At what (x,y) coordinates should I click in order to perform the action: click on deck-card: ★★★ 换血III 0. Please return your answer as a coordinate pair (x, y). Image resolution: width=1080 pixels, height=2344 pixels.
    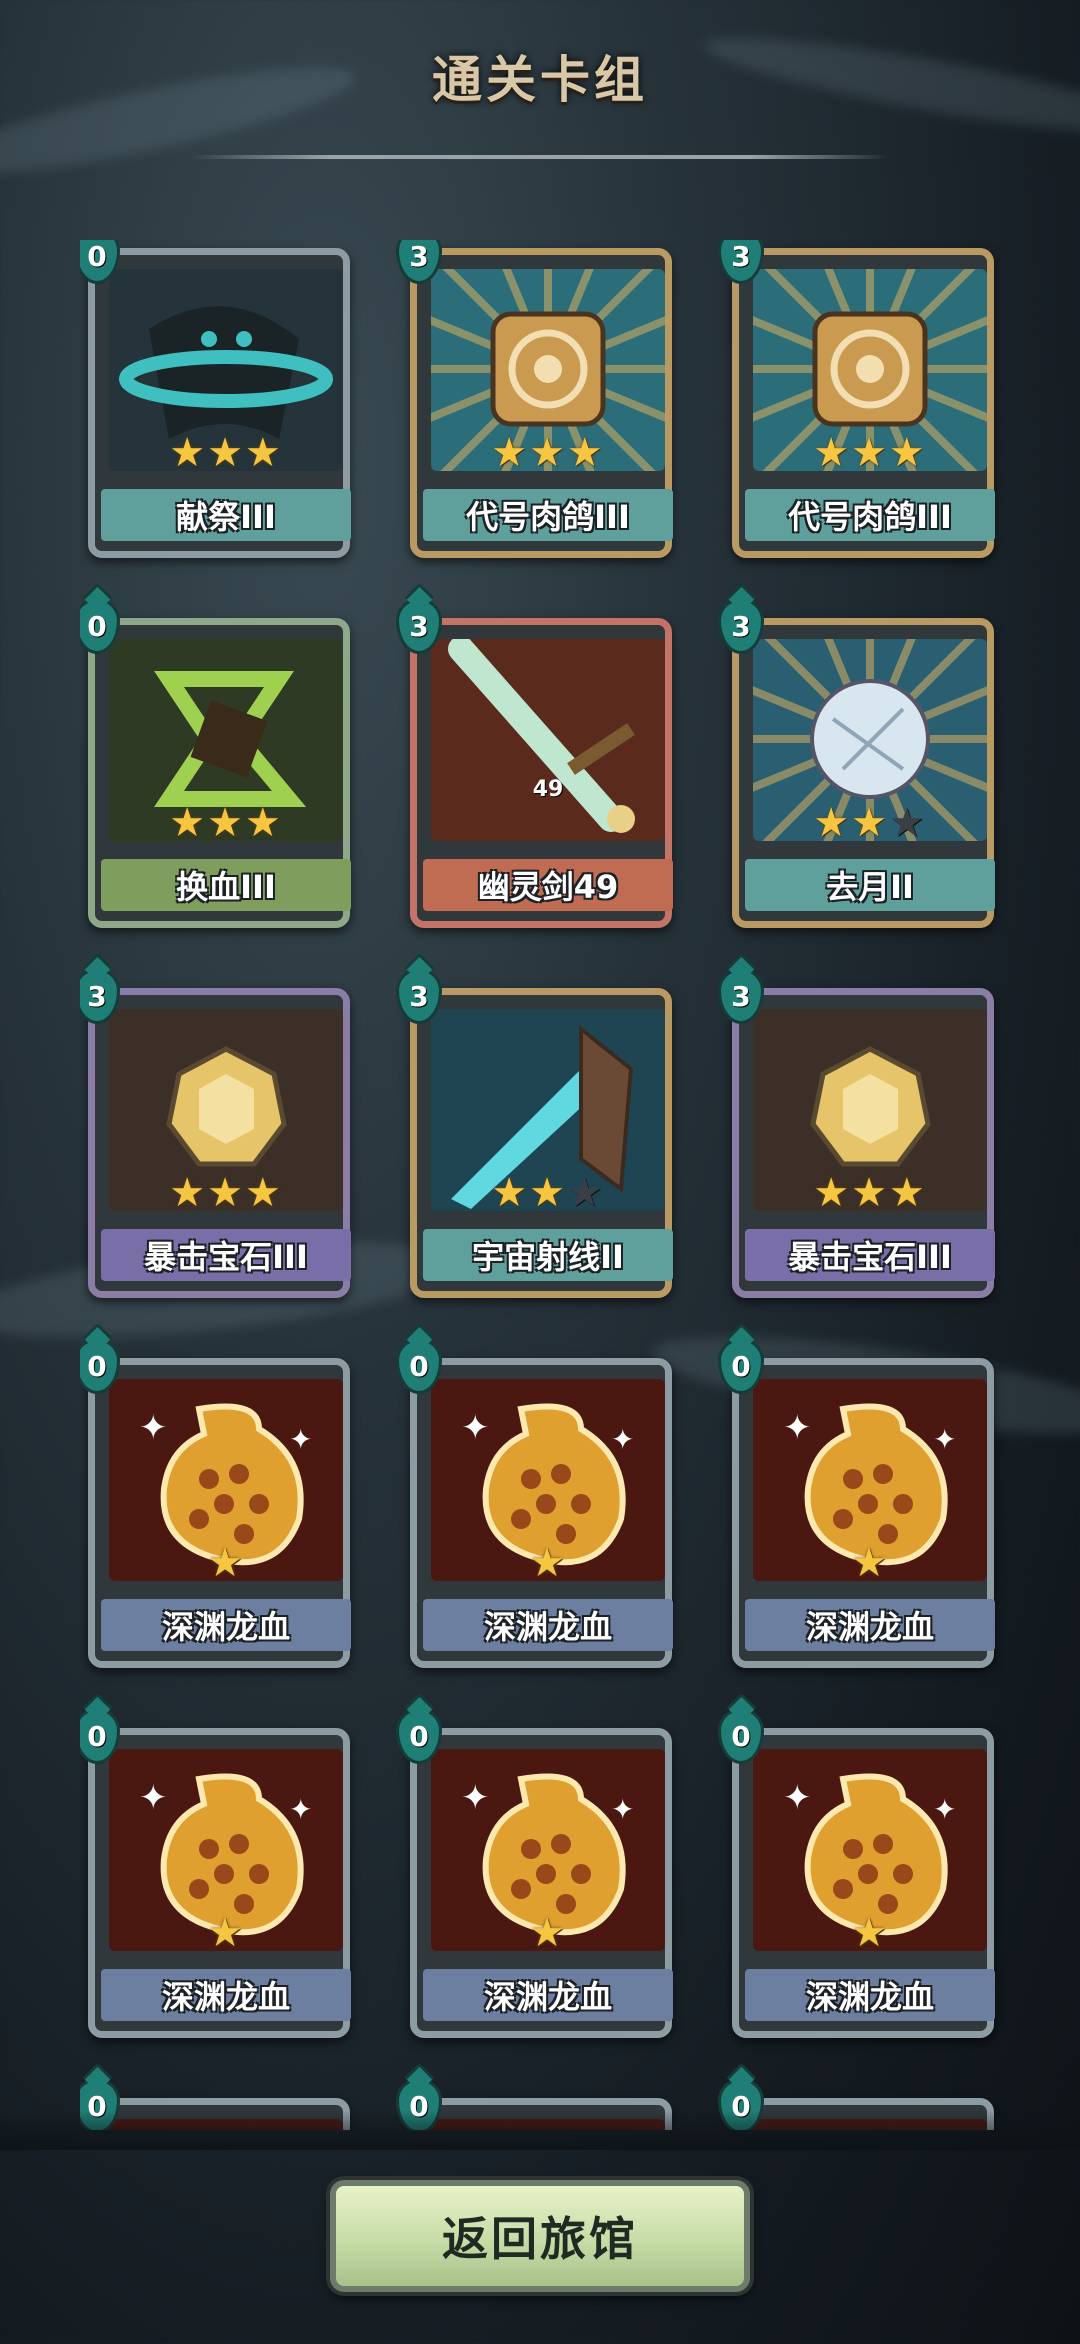
    Looking at the image, I should click on (220, 769).